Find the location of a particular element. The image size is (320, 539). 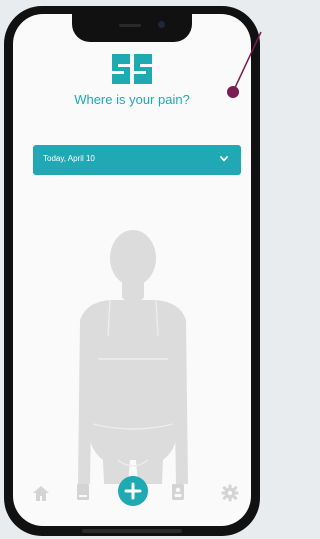

tab-journal is located at coordinates (83, 492).